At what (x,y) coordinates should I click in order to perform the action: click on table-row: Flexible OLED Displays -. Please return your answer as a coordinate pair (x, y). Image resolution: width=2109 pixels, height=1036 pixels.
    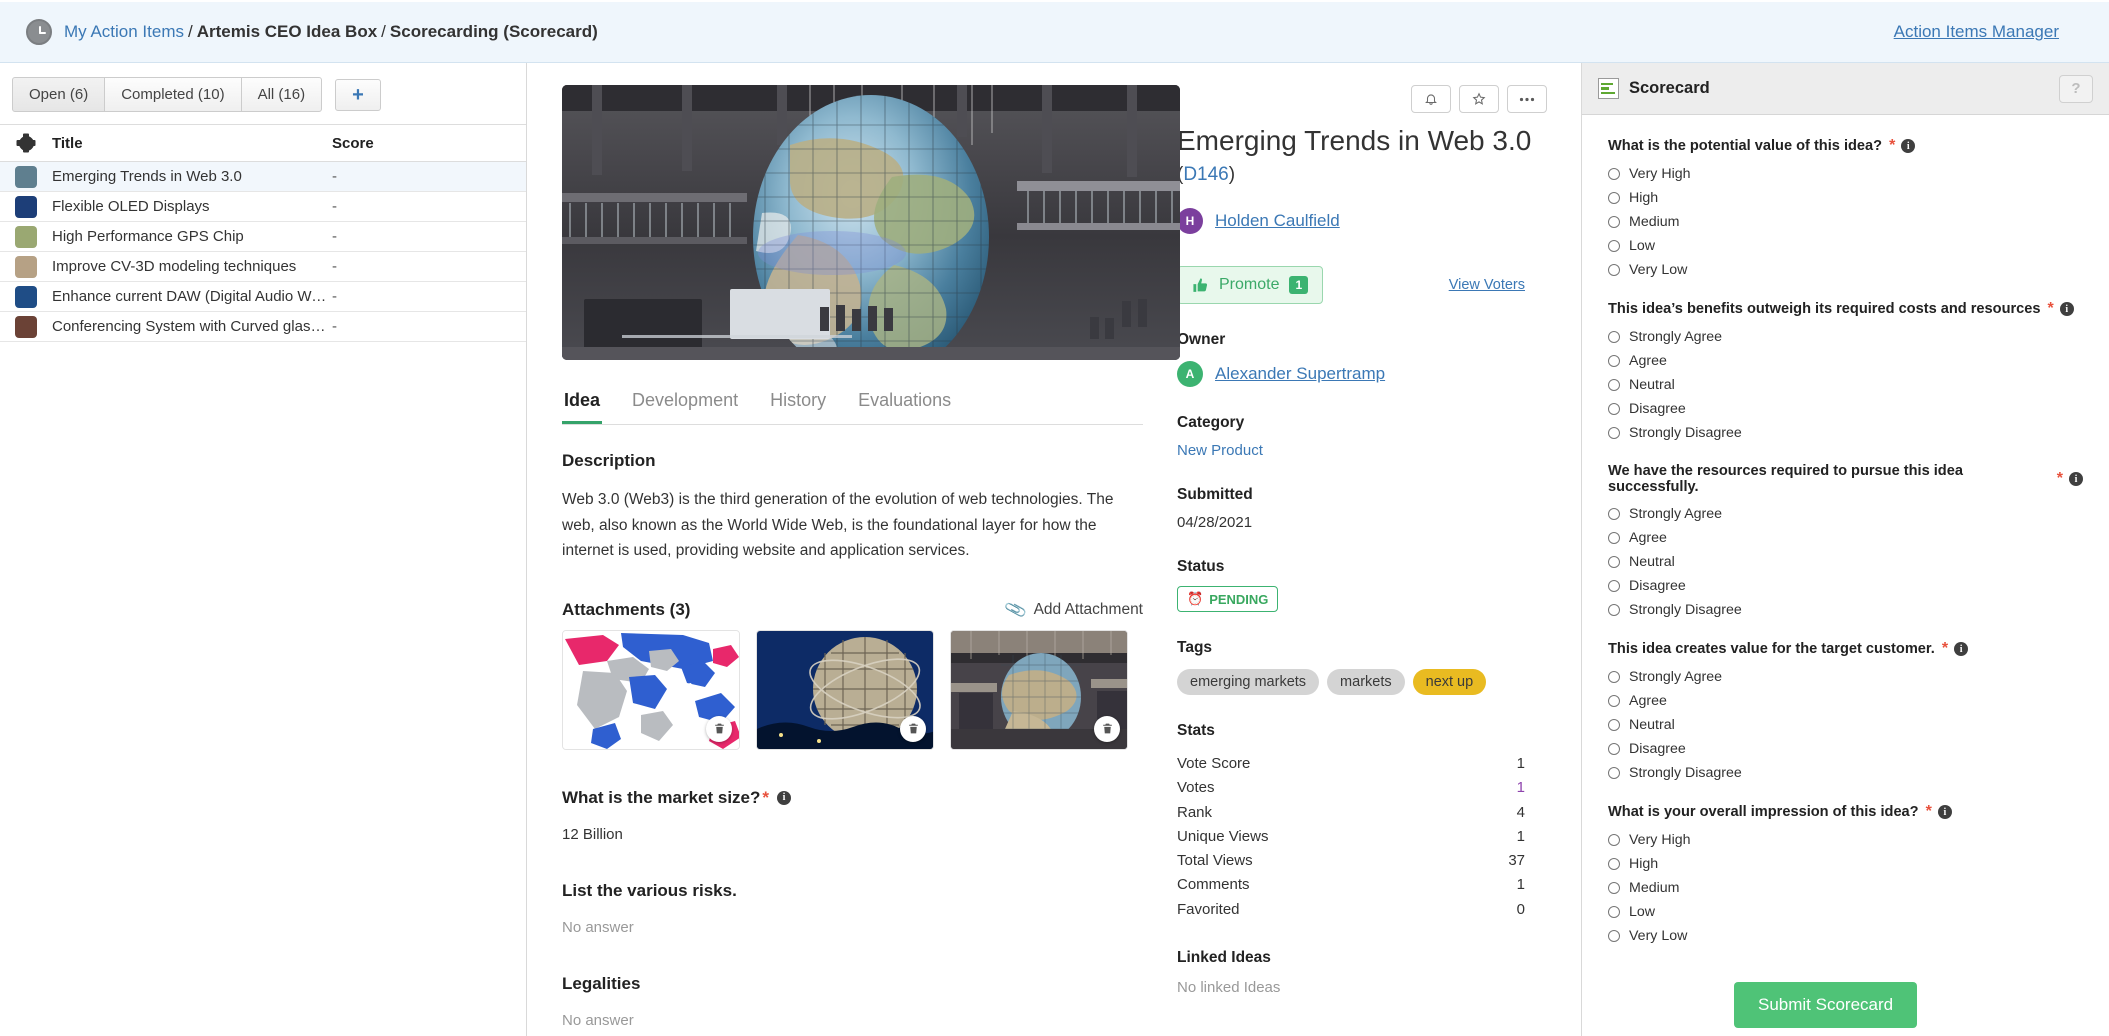
    Looking at the image, I should click on (263, 207).